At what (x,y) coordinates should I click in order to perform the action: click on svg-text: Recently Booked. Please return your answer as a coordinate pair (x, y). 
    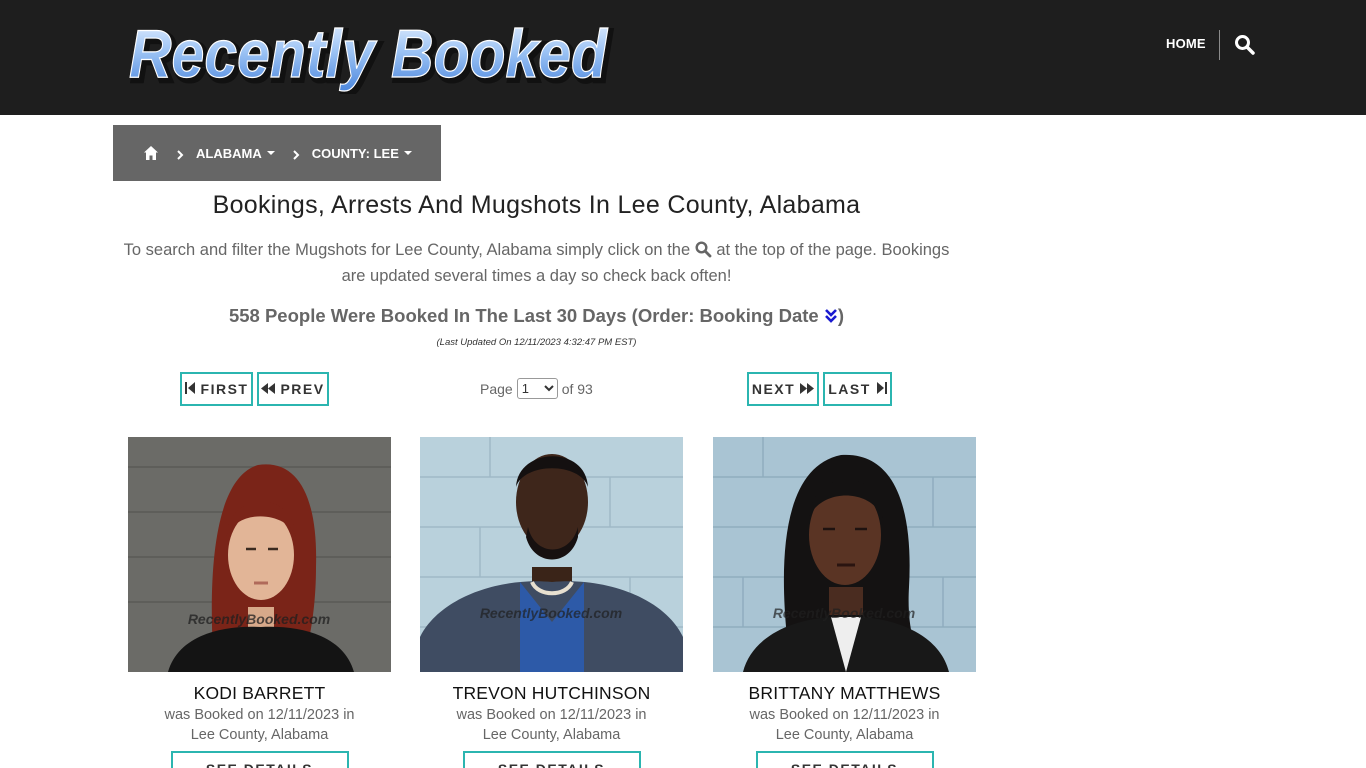
    Looking at the image, I should click on (368, 54).